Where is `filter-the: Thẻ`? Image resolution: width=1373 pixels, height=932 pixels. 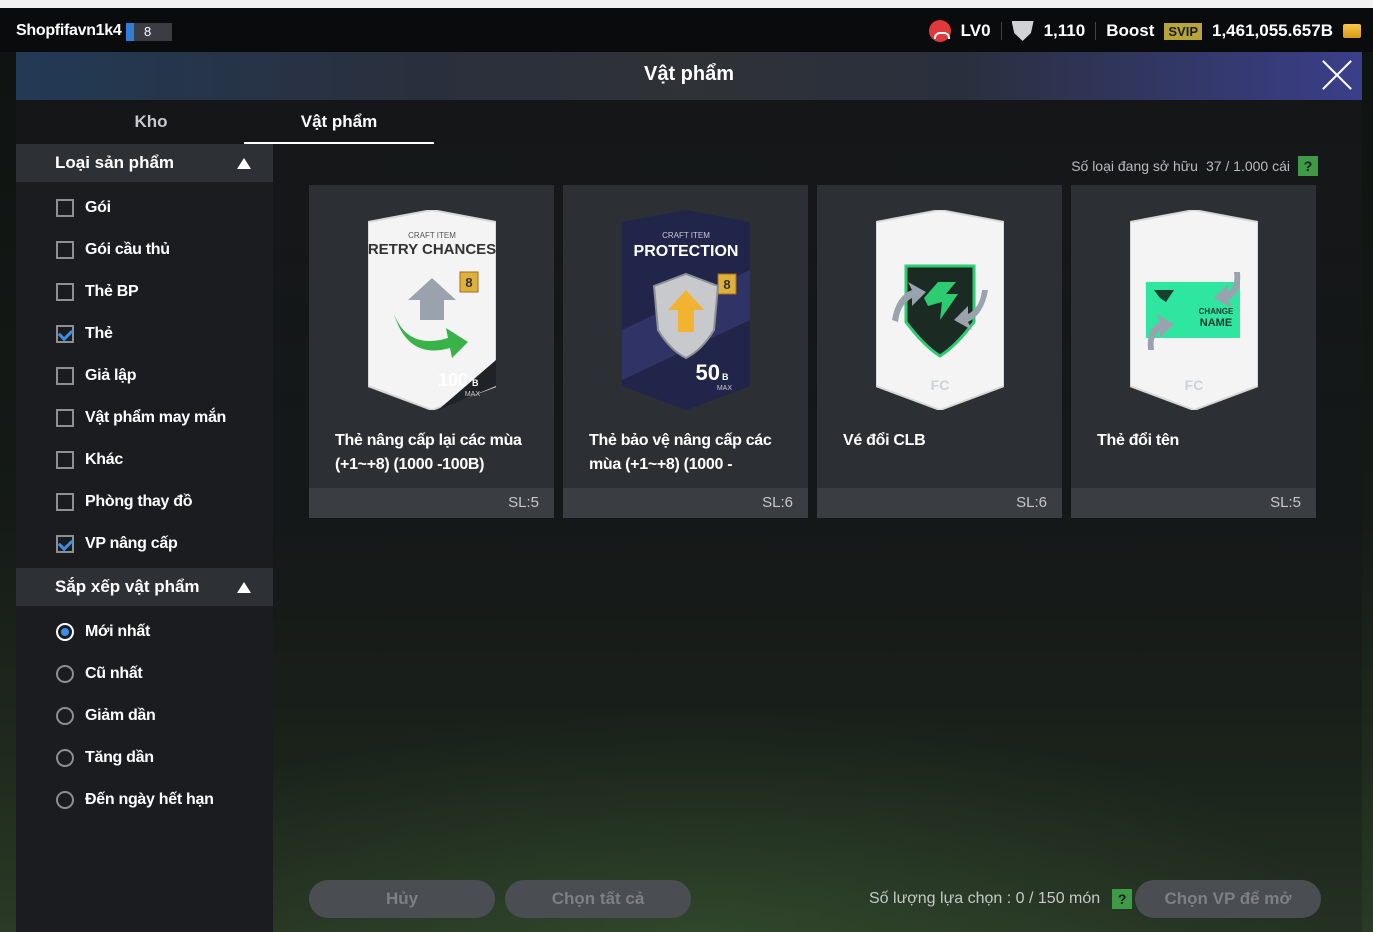 filter-the: Thẻ is located at coordinates (144, 334).